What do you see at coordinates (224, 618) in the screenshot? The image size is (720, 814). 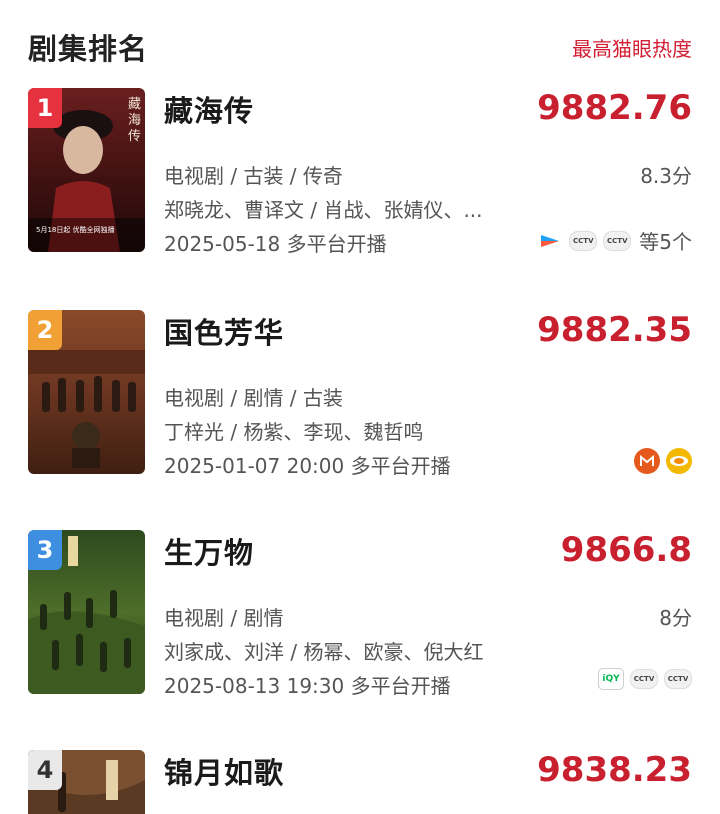 I see `genre-text: 电视剧 / 剧情` at bounding box center [224, 618].